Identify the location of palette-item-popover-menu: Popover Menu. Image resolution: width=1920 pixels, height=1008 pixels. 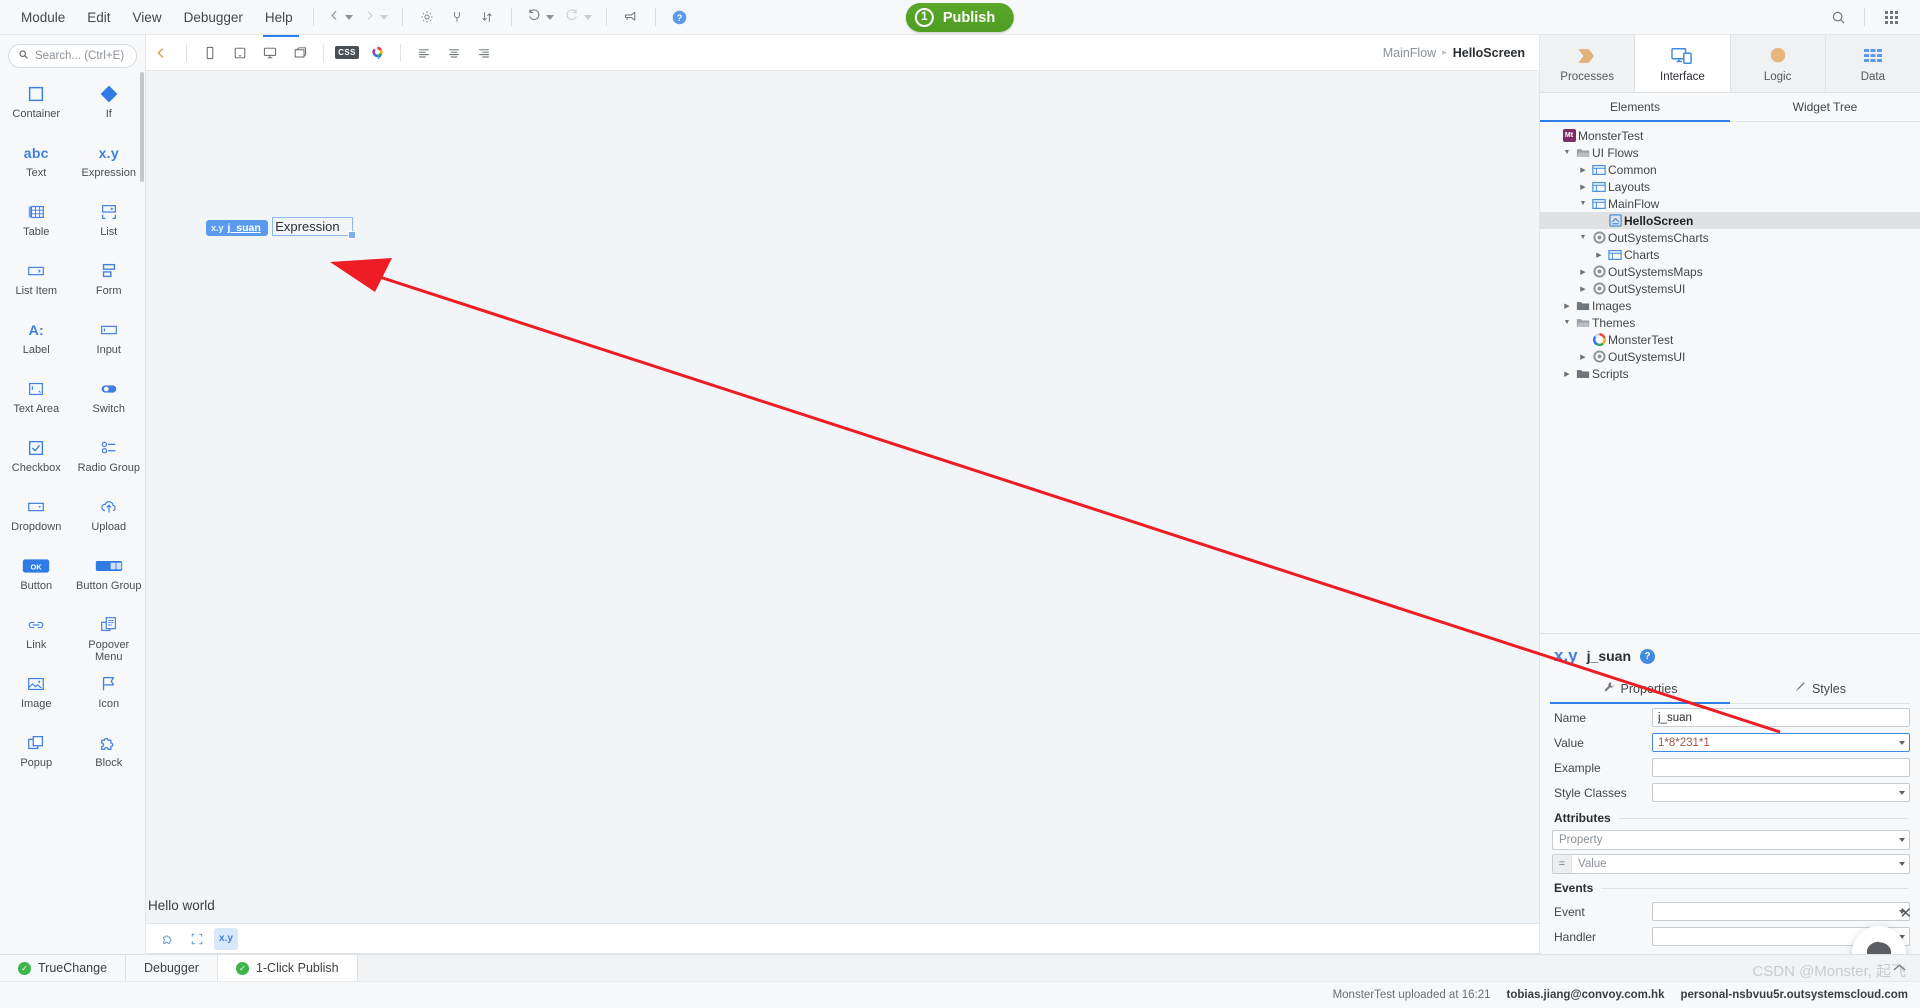
(109, 636).